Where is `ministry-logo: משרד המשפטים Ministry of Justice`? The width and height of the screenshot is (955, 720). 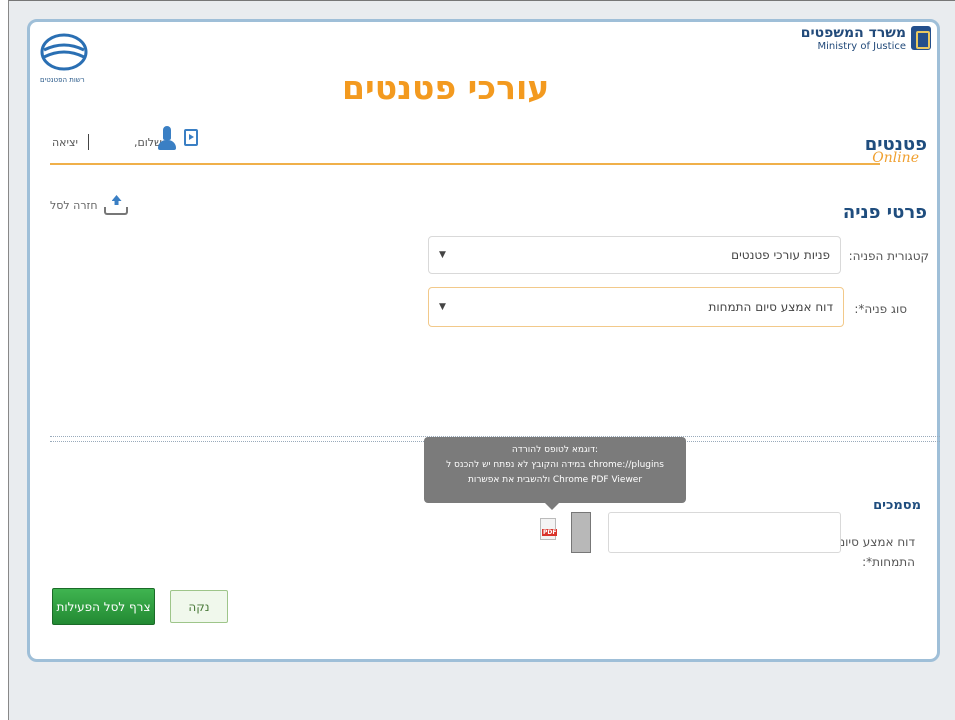
ministry-logo: משרד המשפטים Ministry of Justice is located at coordinates (866, 40).